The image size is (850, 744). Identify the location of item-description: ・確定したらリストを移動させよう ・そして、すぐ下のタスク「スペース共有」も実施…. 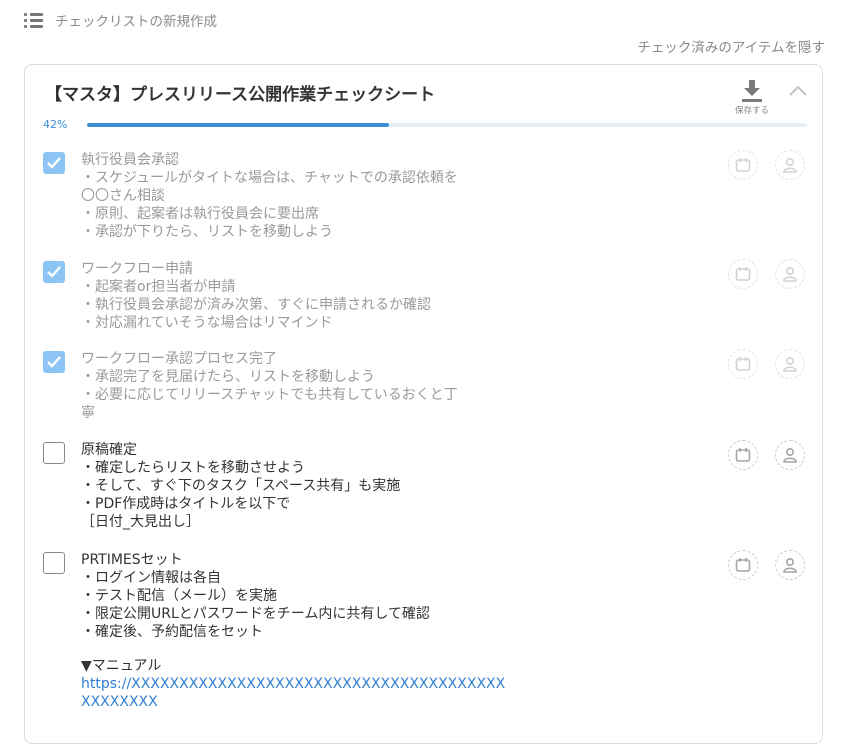
(291, 495).